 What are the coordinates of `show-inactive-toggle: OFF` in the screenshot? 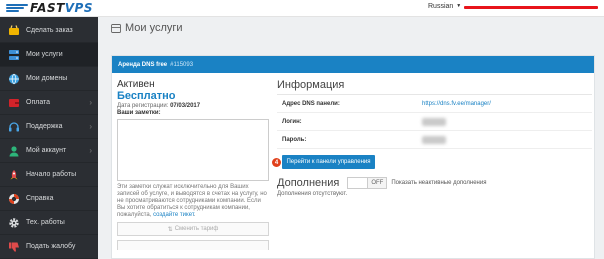 It's located at (367, 183).